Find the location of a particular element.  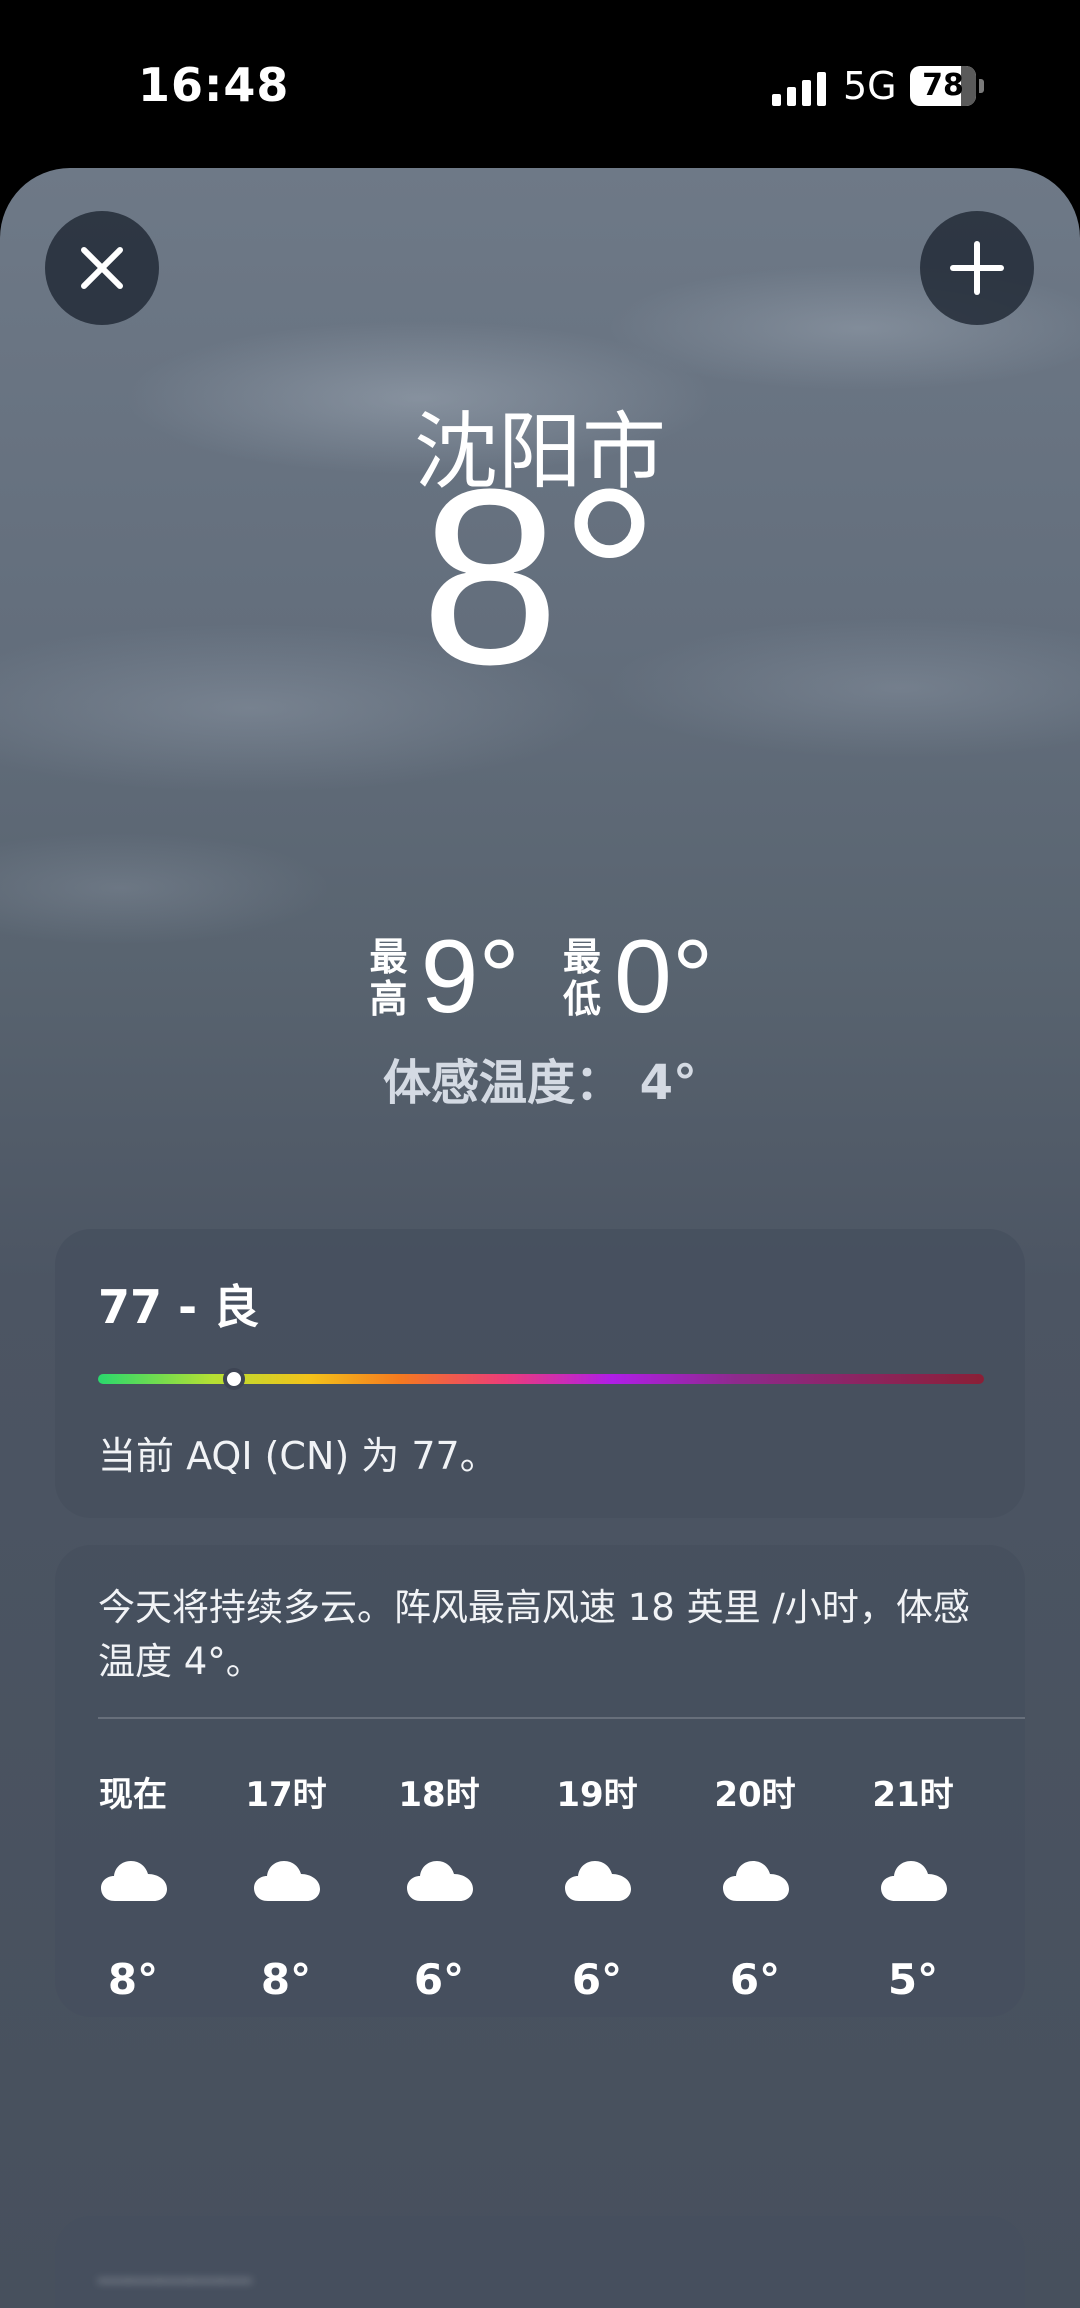

high-low-temperature: 最高 9° 最低 0° is located at coordinates (540, 977).